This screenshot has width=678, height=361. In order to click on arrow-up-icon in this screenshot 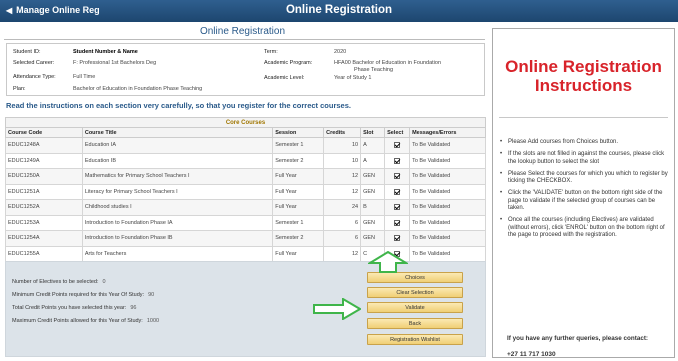, I will do `click(388, 262)`.